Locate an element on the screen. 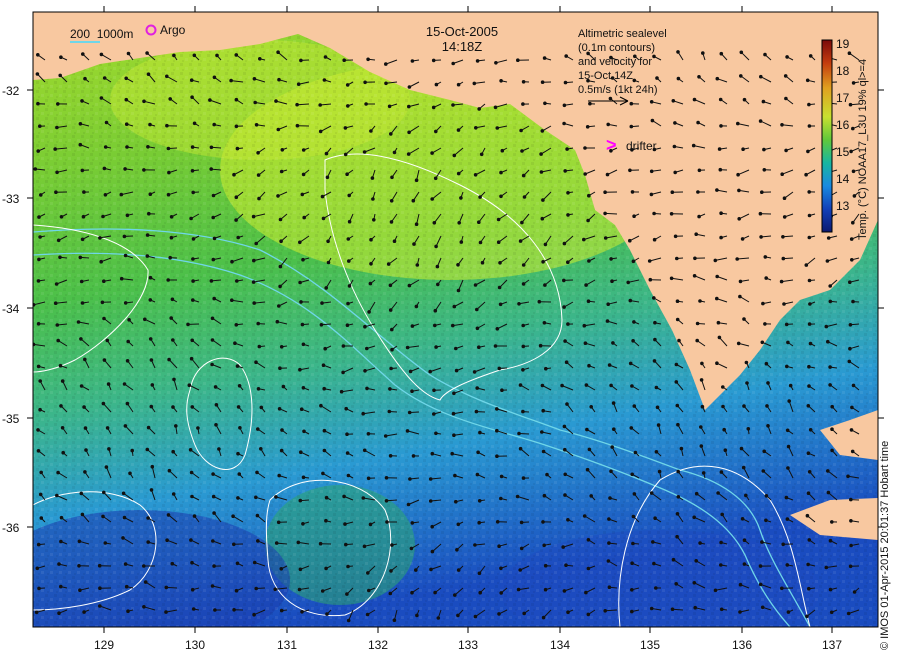  x-tick-label: 131 is located at coordinates (287, 645).